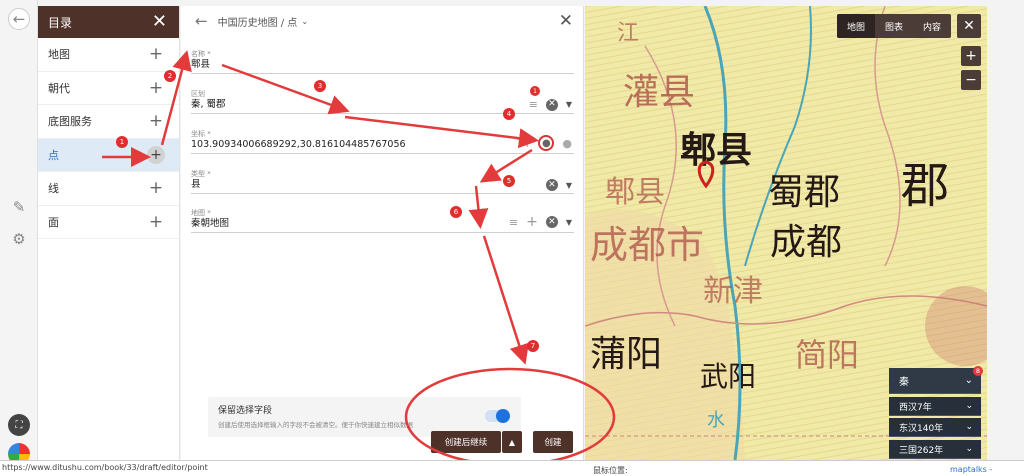 Image resolution: width=1024 pixels, height=476 pixels. Describe the element at coordinates (19, 425) in the screenshot. I see `fullscreen-icon: ⛶` at that location.